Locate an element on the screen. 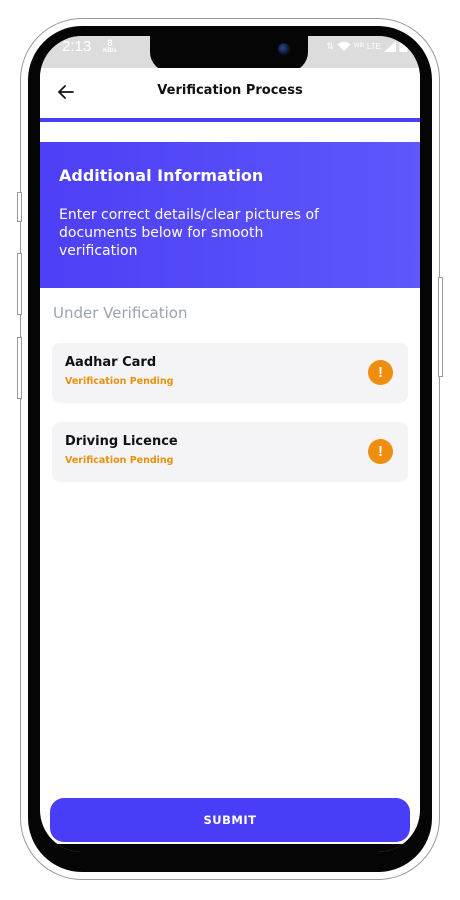 This screenshot has width=460, height=900. data-arrows-icon: ⇅ is located at coordinates (330, 45).